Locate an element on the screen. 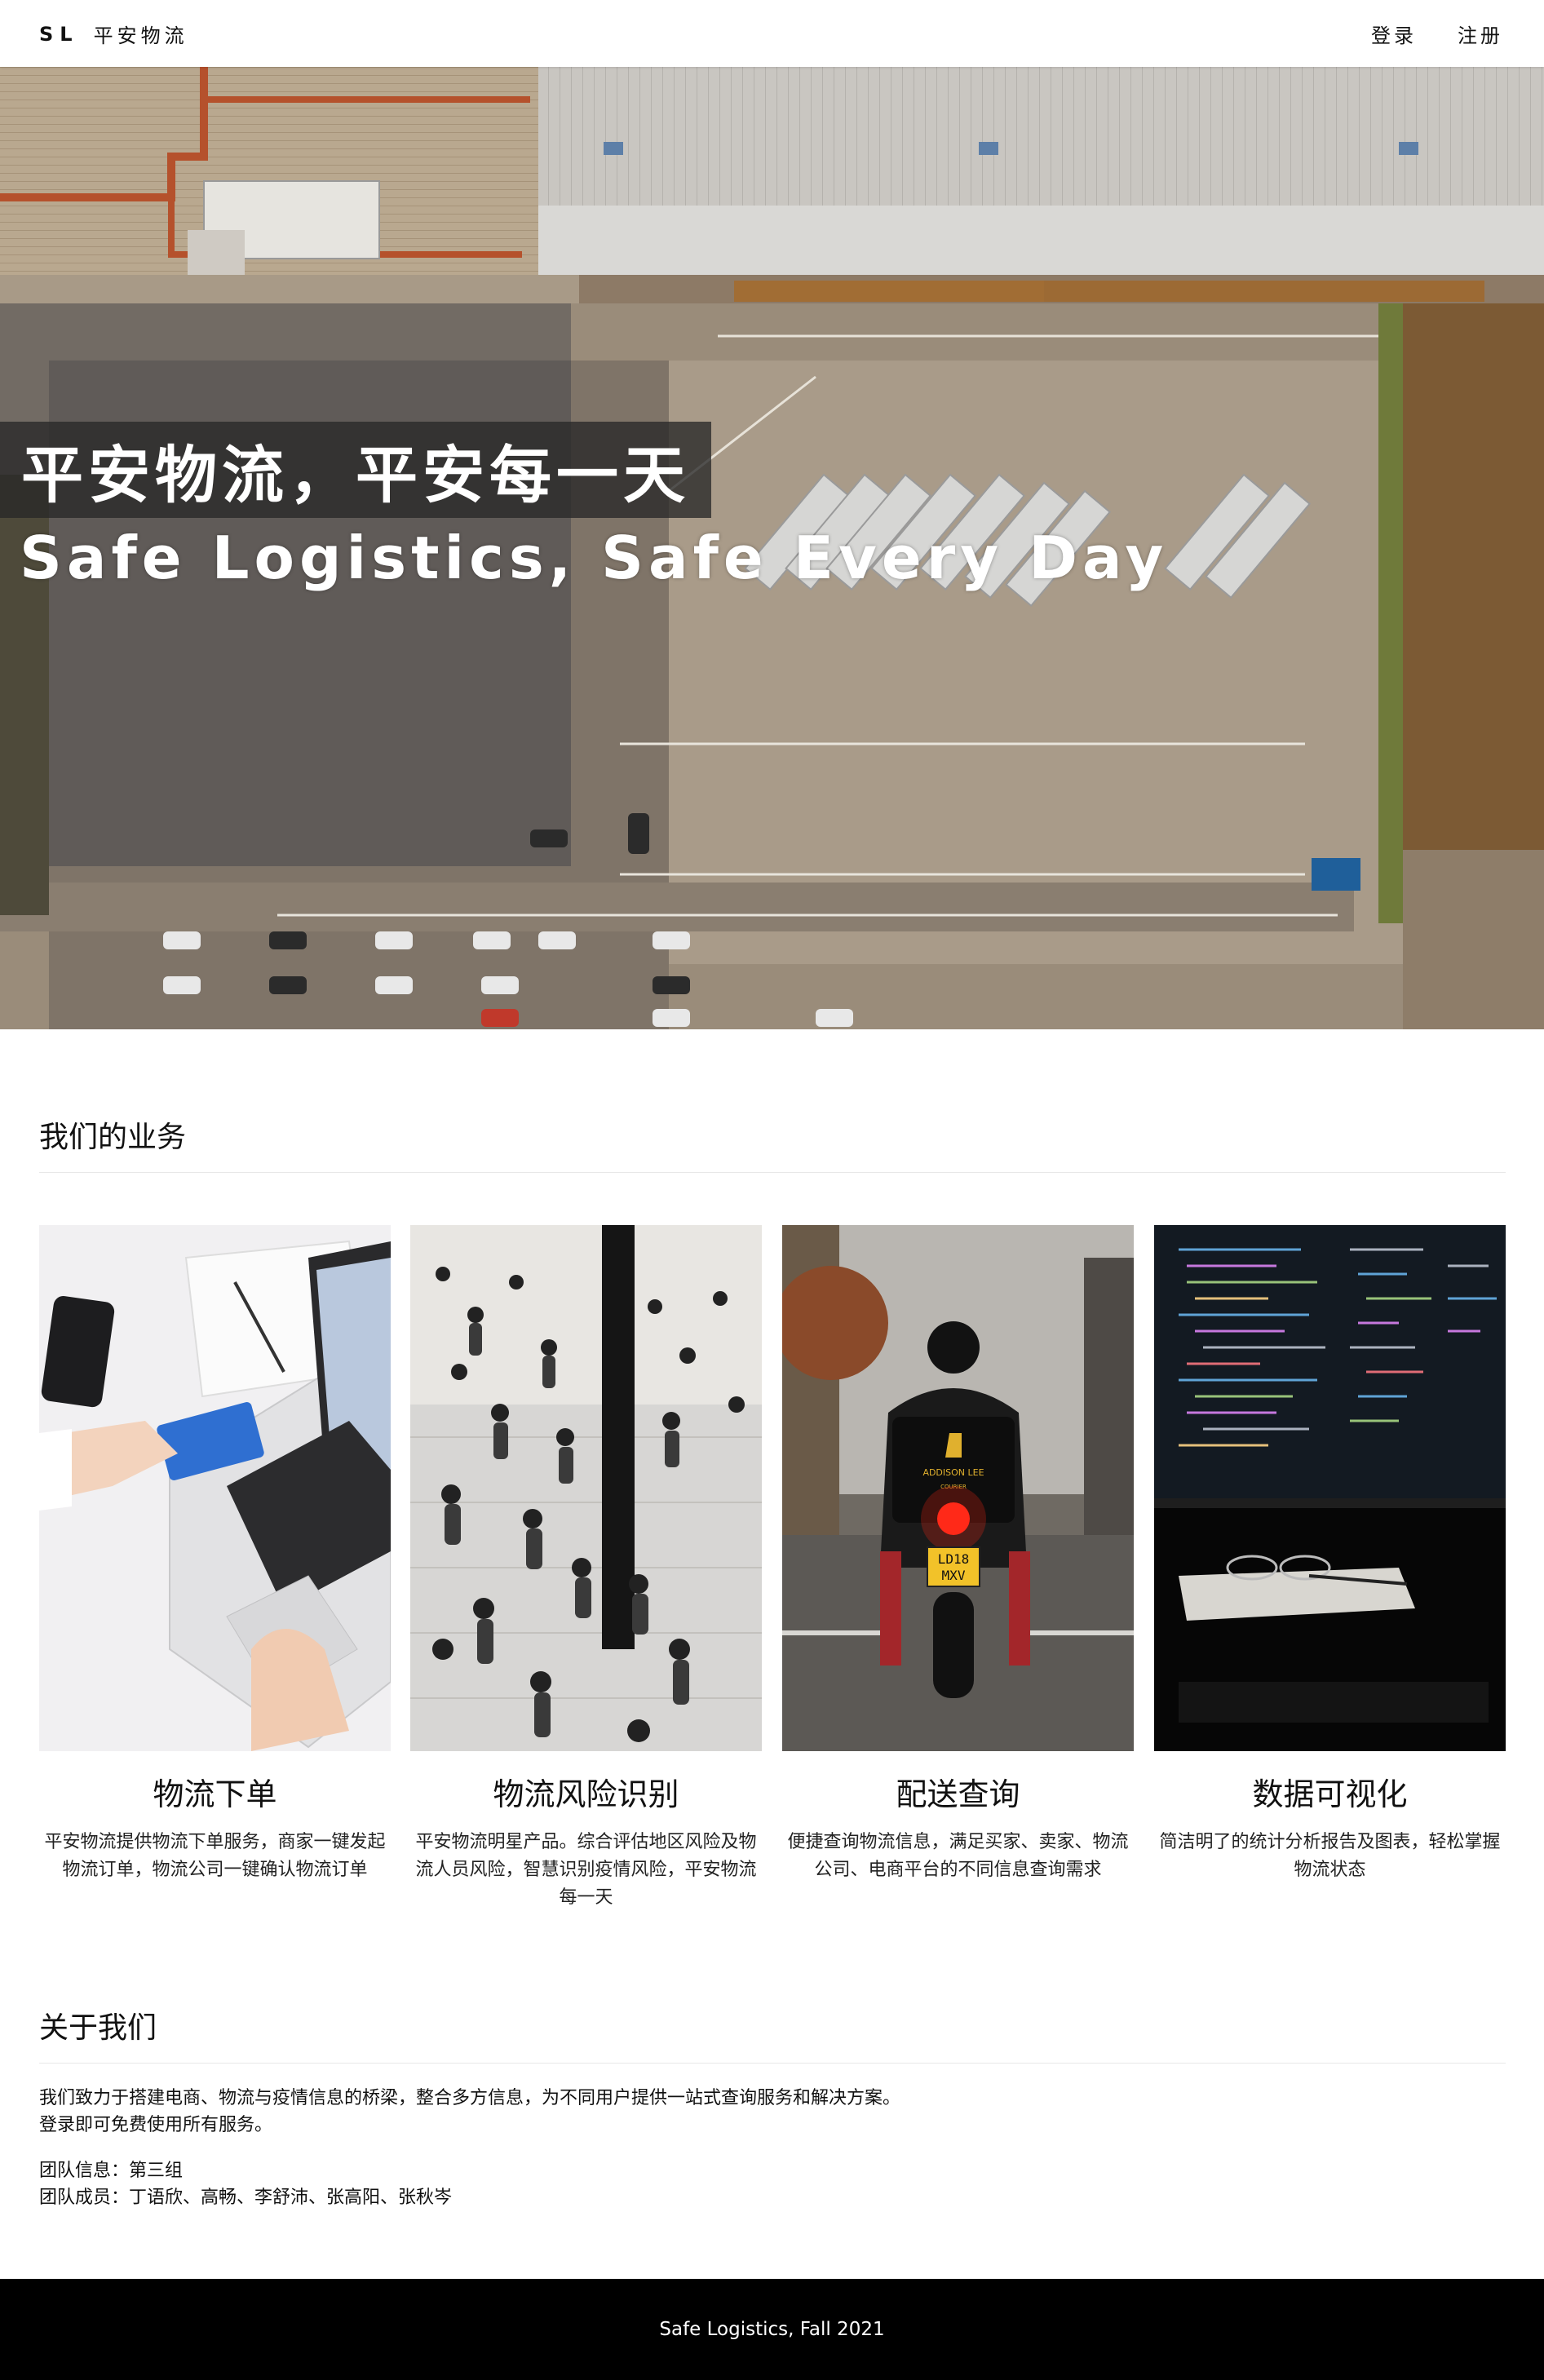 The width and height of the screenshot is (1544, 2380). team-info: 团队信息：第三组 is located at coordinates (111, 2171).